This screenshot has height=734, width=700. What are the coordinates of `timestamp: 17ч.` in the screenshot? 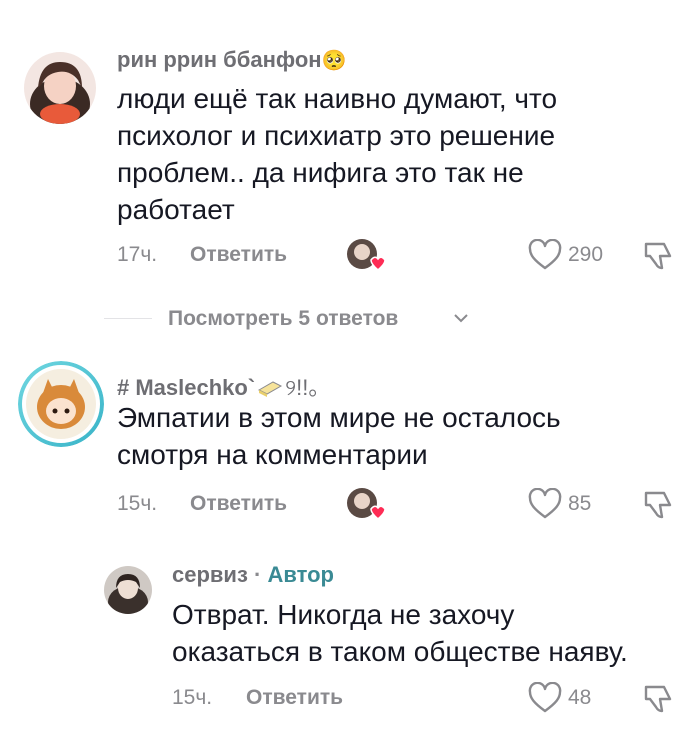 It's located at (137, 254).